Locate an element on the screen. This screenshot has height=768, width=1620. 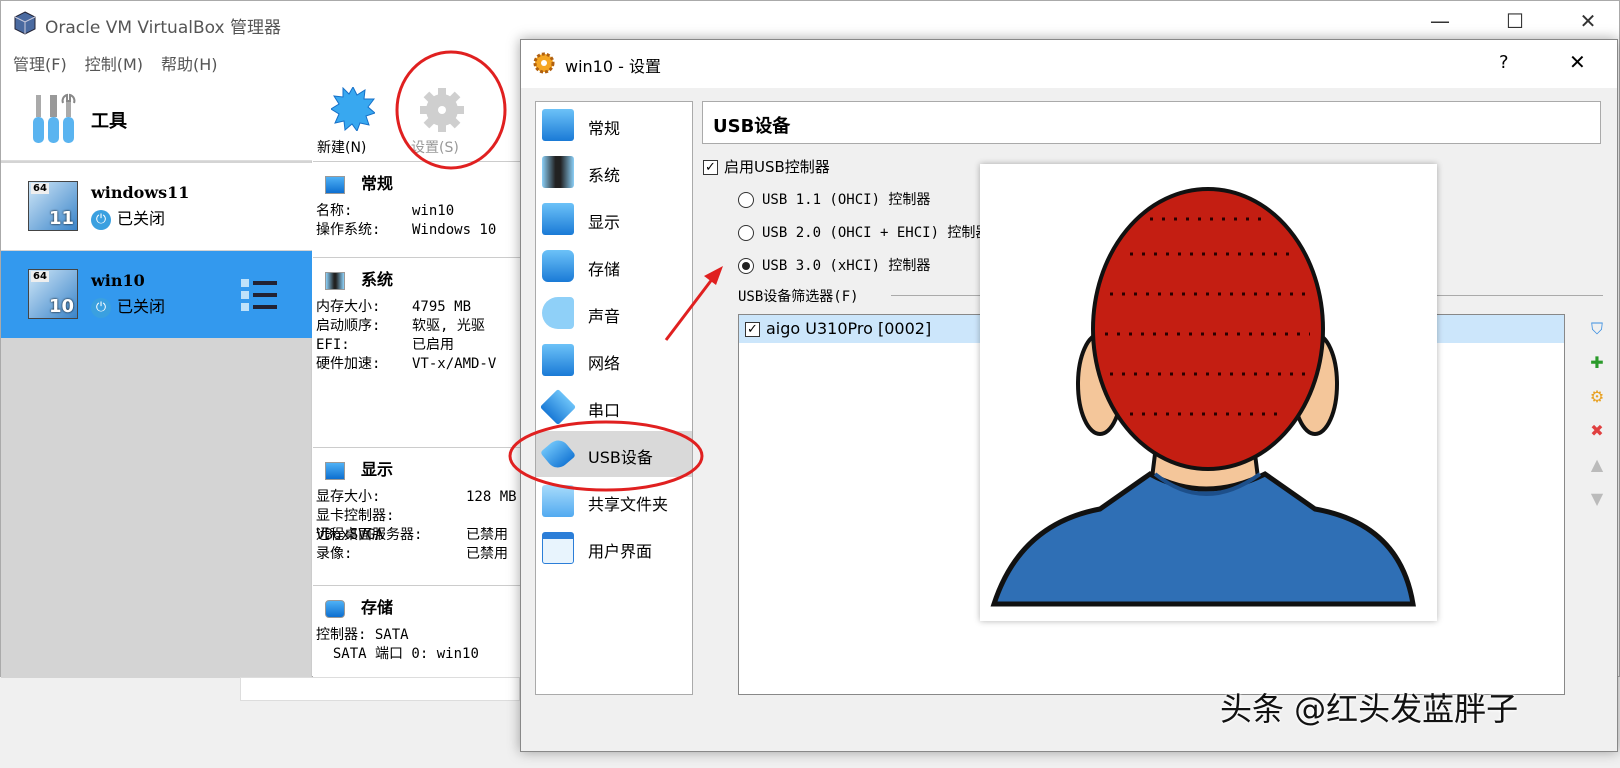
windows-os-icon: 64 10 is located at coordinates (53, 294).